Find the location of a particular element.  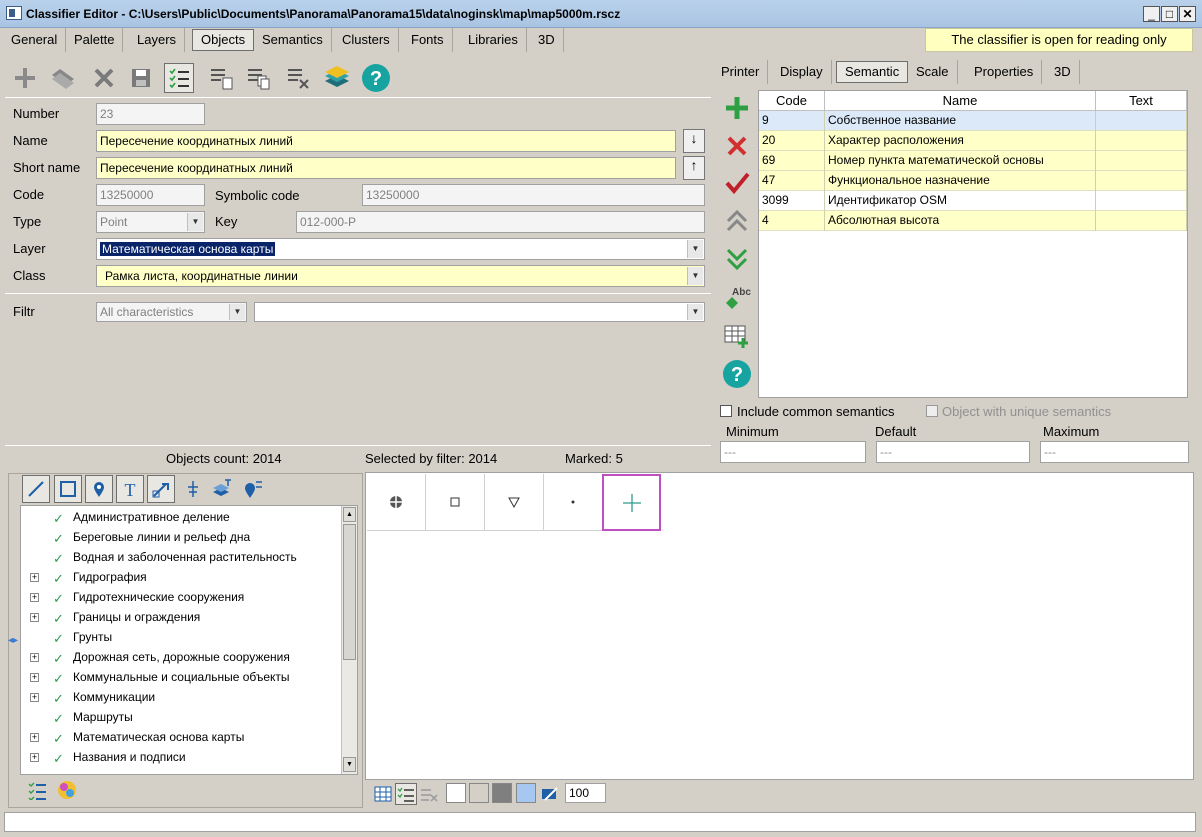

splitter-handle-icon: ◂▸ is located at coordinates (13, 640).